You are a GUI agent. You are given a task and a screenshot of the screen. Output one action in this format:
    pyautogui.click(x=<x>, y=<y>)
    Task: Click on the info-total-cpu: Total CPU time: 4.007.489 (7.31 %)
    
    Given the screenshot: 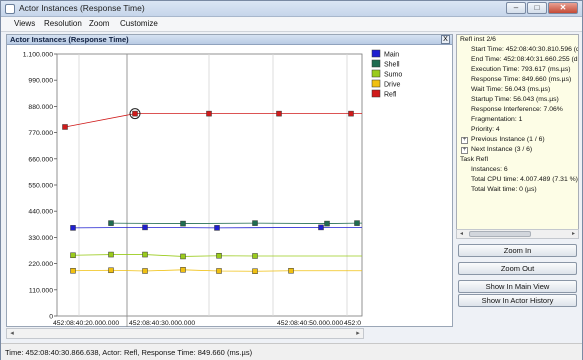 What is the action you would take?
    pyautogui.click(x=524, y=179)
    